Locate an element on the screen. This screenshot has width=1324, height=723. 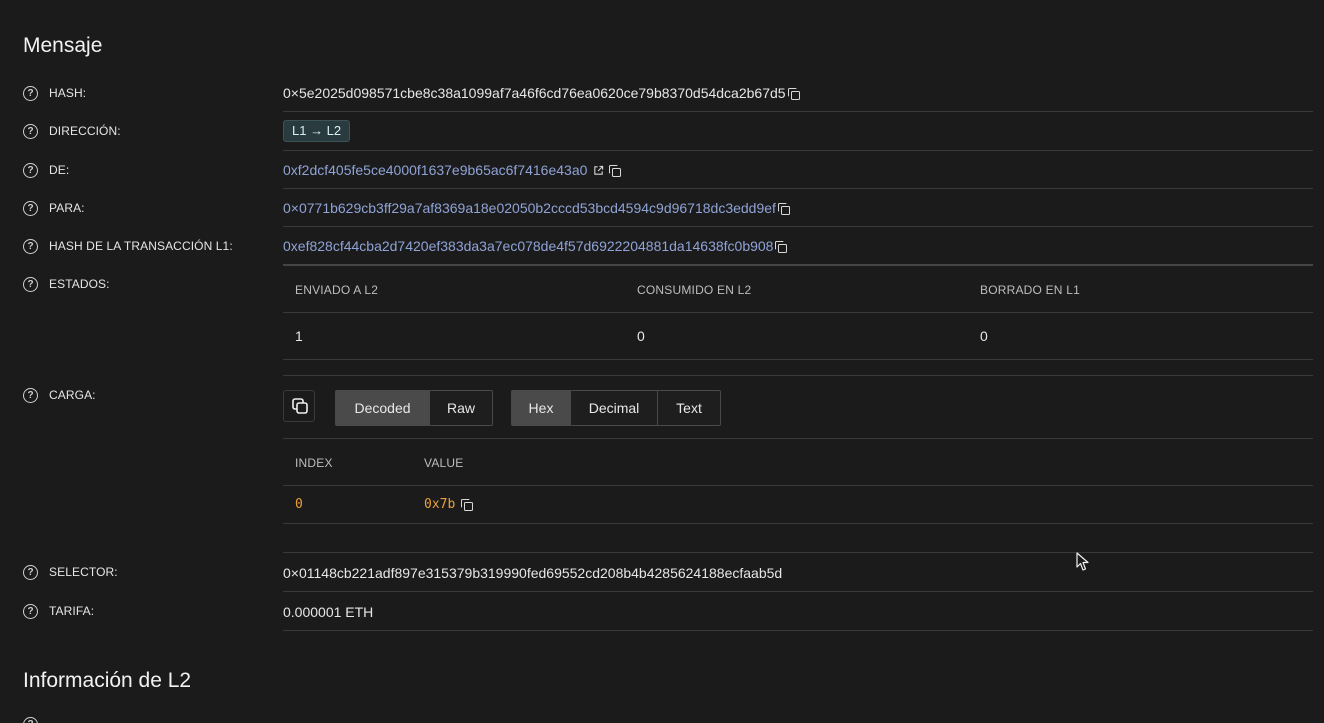
fee-value-row: 0.000001 ETH is located at coordinates (328, 612).